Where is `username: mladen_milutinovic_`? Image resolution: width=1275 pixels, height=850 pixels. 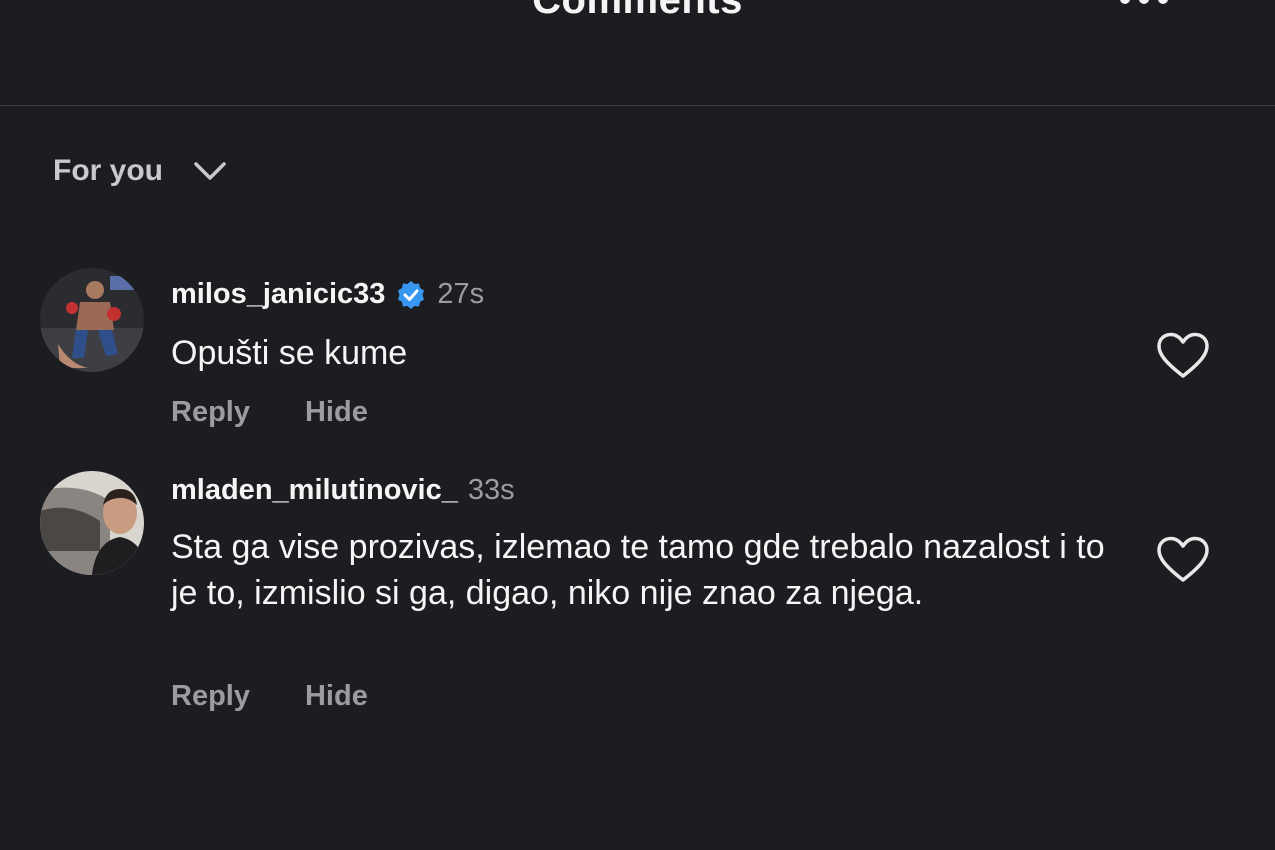
username: mladen_milutinovic_ is located at coordinates (314, 490).